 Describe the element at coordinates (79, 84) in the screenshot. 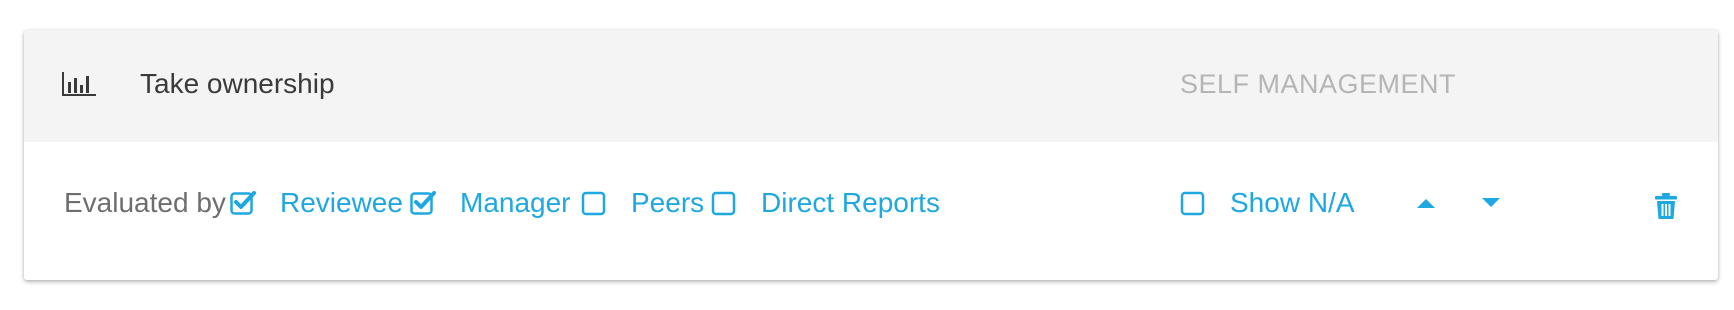

I see `bar-chart-icon` at that location.